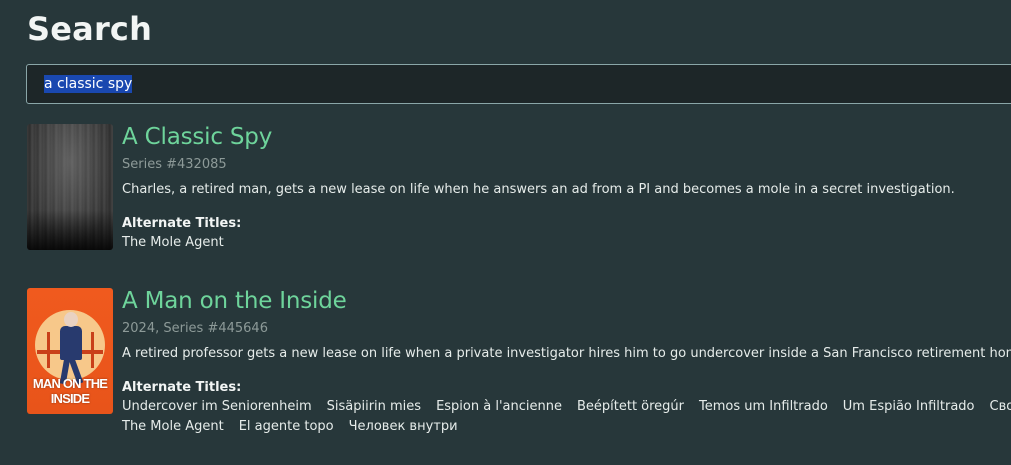 The width and height of the screenshot is (1011, 465). Describe the element at coordinates (1000, 406) in the screenshot. I see `alternate-title: Сво` at that location.